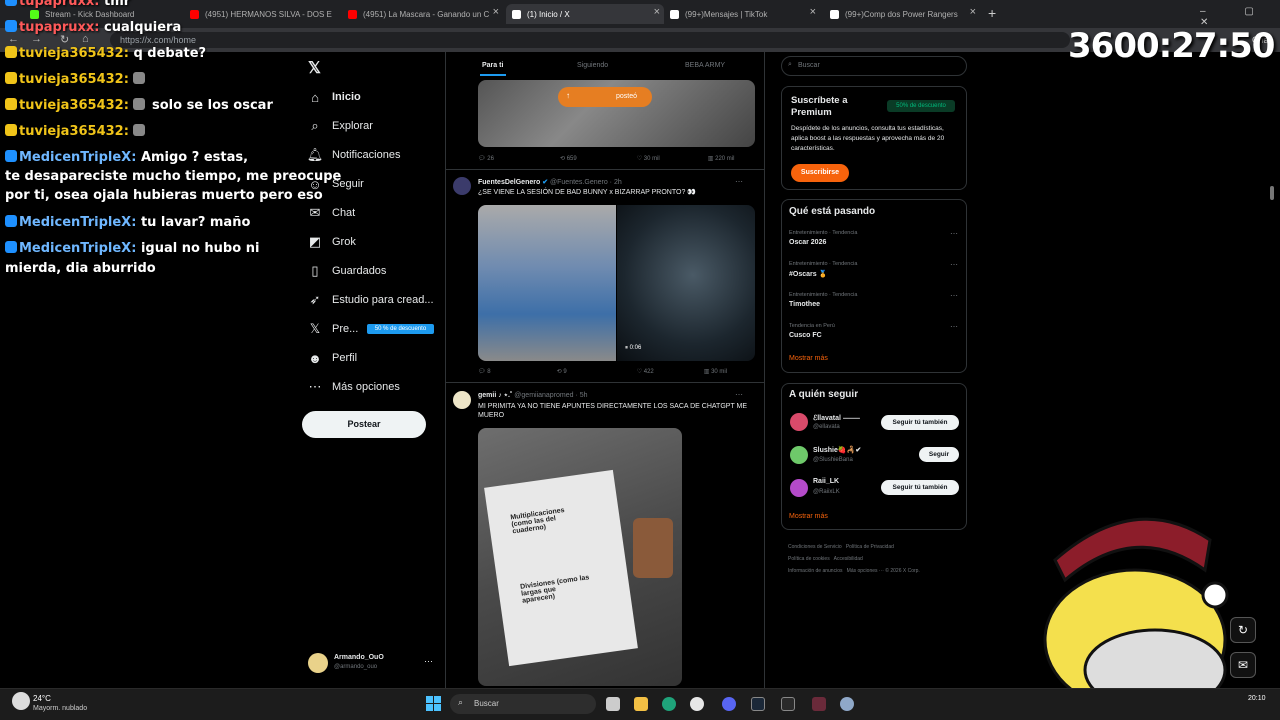 The image size is (1280, 720). What do you see at coordinates (335, 184) in the screenshot?
I see `nav-seguir: ☺ Seguir` at bounding box center [335, 184].